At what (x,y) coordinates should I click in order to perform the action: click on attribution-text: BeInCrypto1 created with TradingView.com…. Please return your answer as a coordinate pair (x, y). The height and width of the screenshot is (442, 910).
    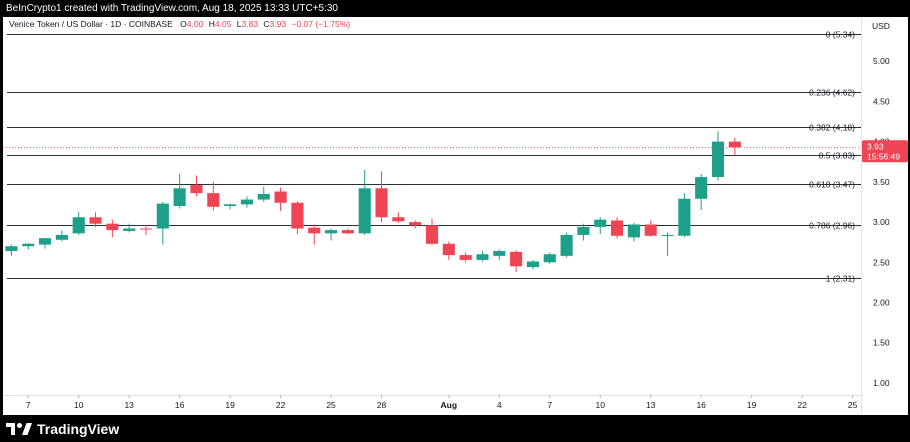
    Looking at the image, I should click on (172, 8).